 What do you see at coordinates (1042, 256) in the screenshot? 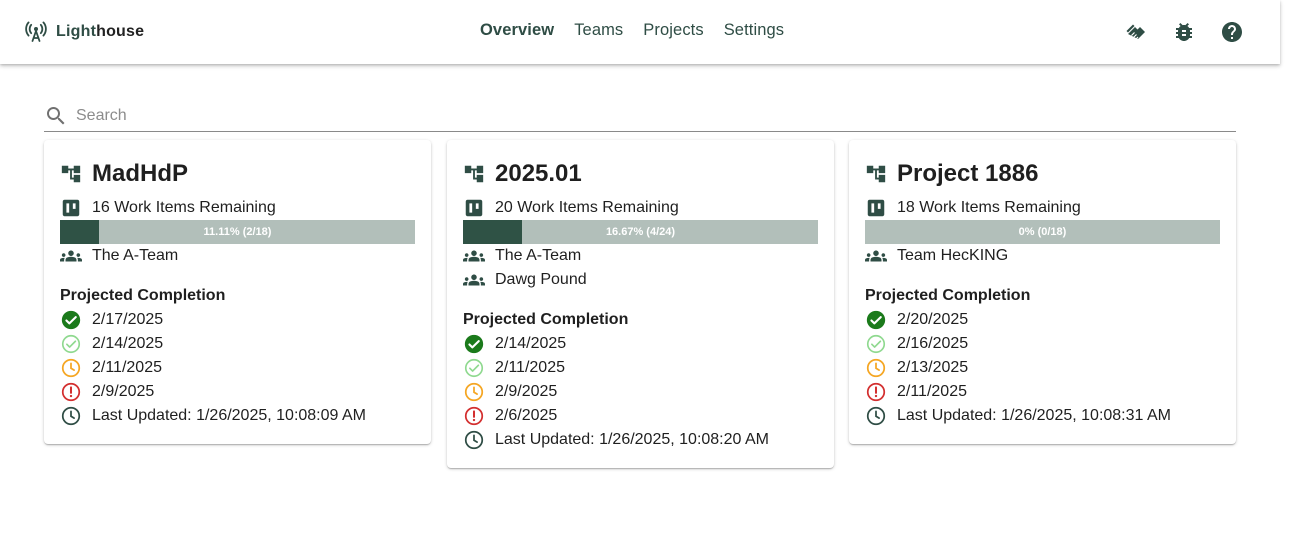
I see `team-row: Team HecKING` at bounding box center [1042, 256].